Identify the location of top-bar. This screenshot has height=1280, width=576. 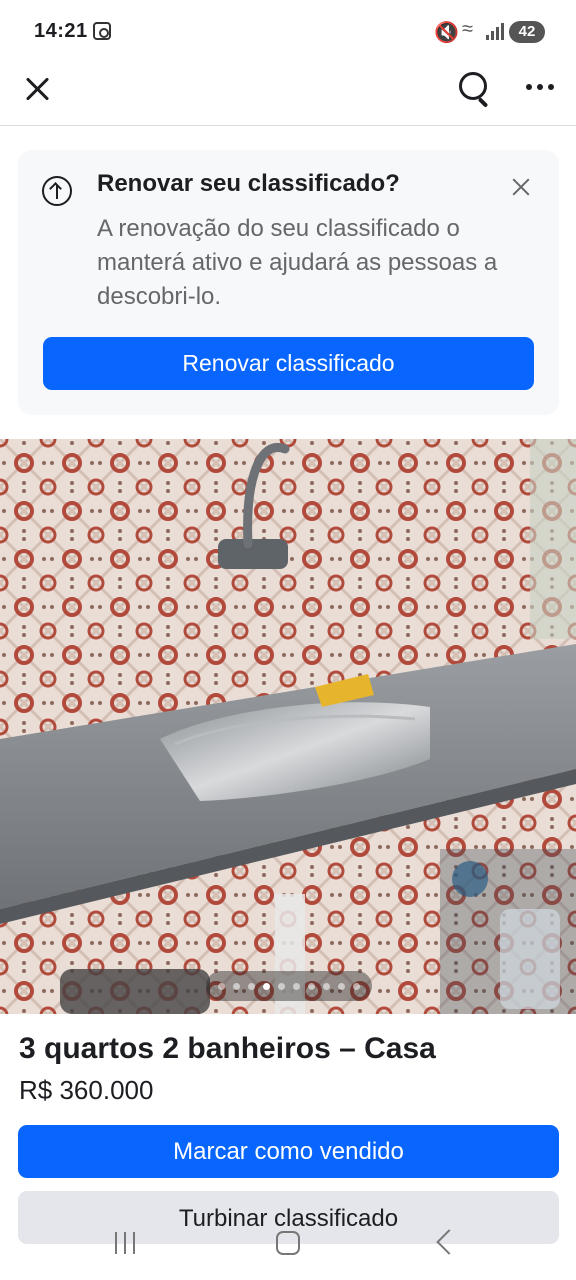
(288, 95).